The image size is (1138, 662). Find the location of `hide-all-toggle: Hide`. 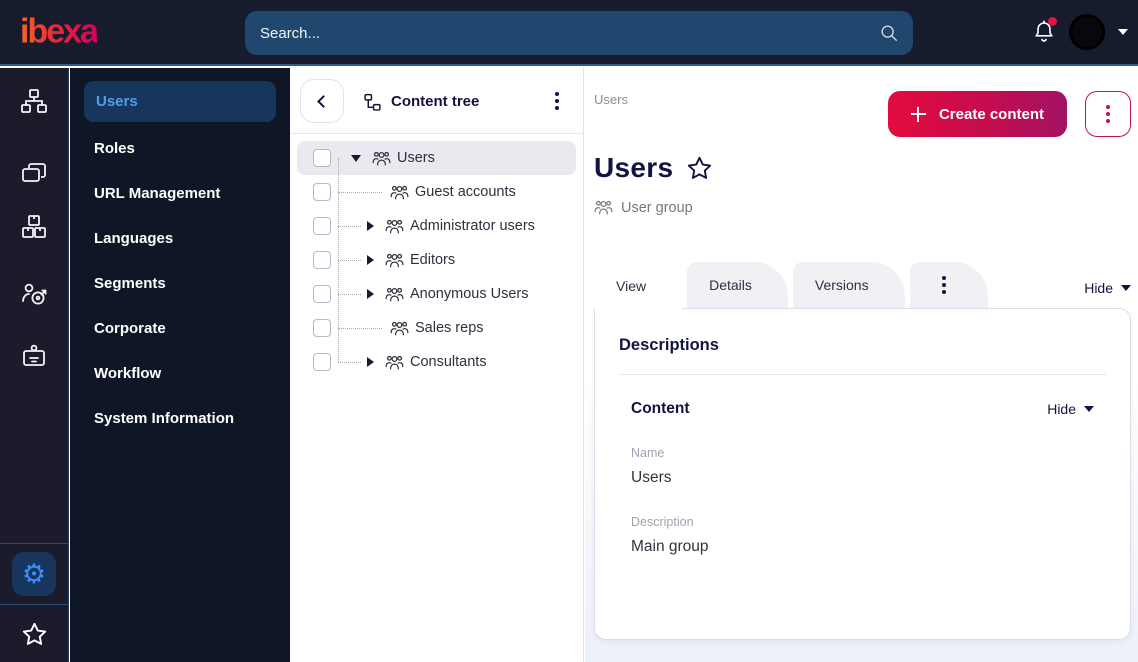

hide-all-toggle: Hide is located at coordinates (1107, 288).